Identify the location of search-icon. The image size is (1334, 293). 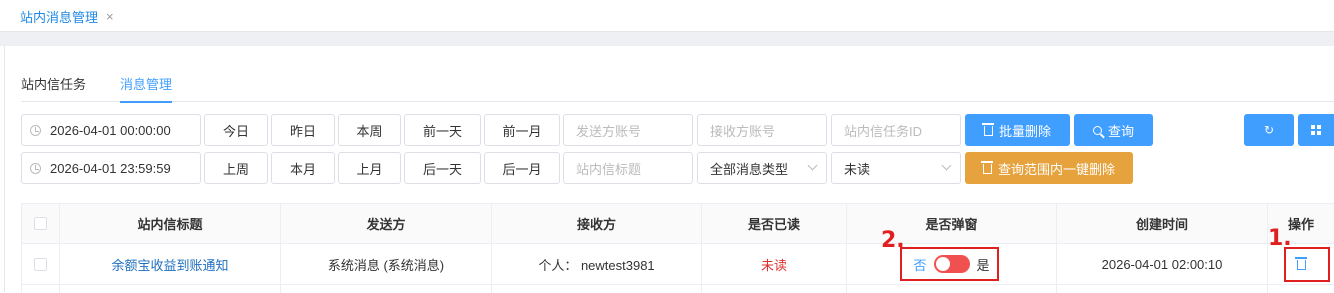
(1097, 130).